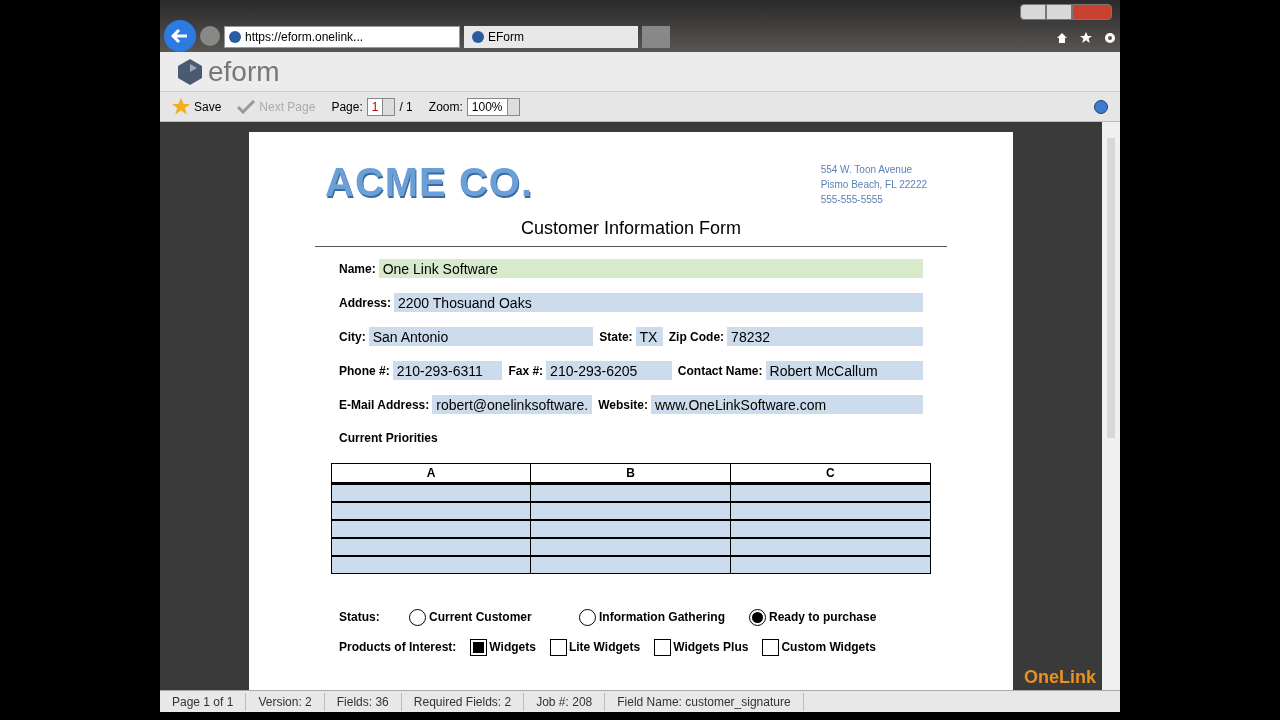 This screenshot has height=720, width=1280. What do you see at coordinates (631, 473) in the screenshot?
I see `column-header: B` at bounding box center [631, 473].